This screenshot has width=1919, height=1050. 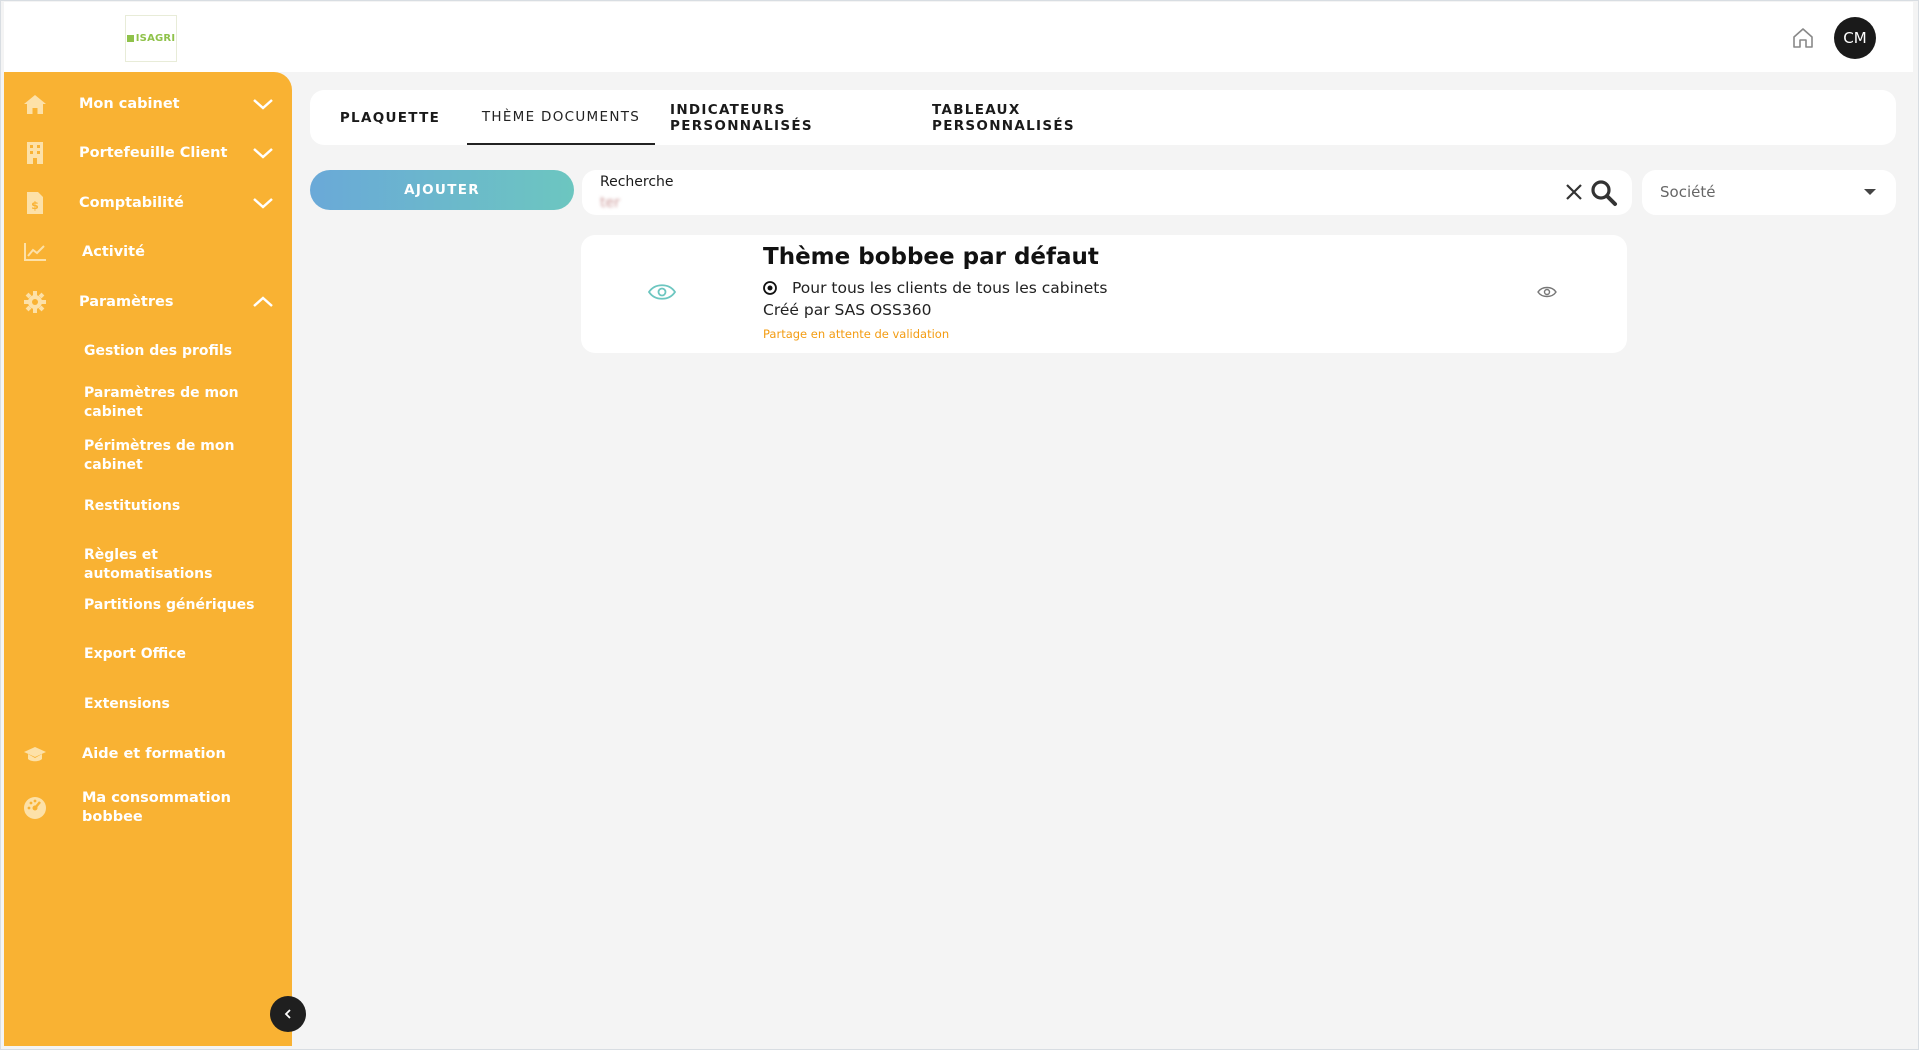 I want to click on chart-line-icon, so click(x=35, y=252).